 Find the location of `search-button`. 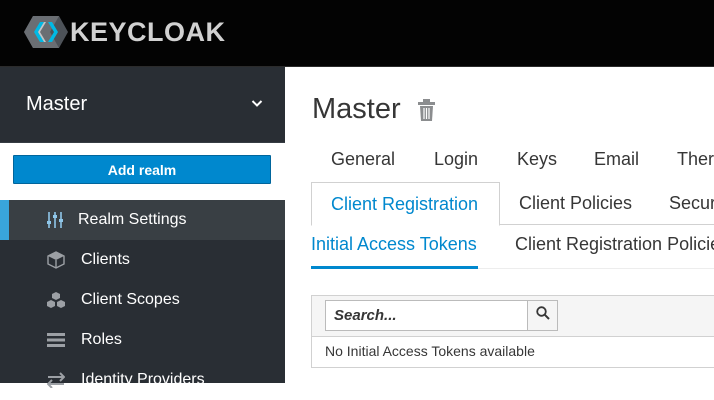

search-button is located at coordinates (542, 315).